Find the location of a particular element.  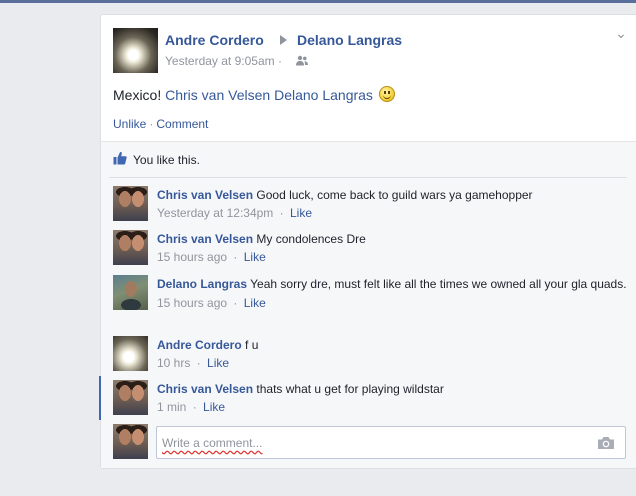

new-comment-indicator is located at coordinates (100, 398).